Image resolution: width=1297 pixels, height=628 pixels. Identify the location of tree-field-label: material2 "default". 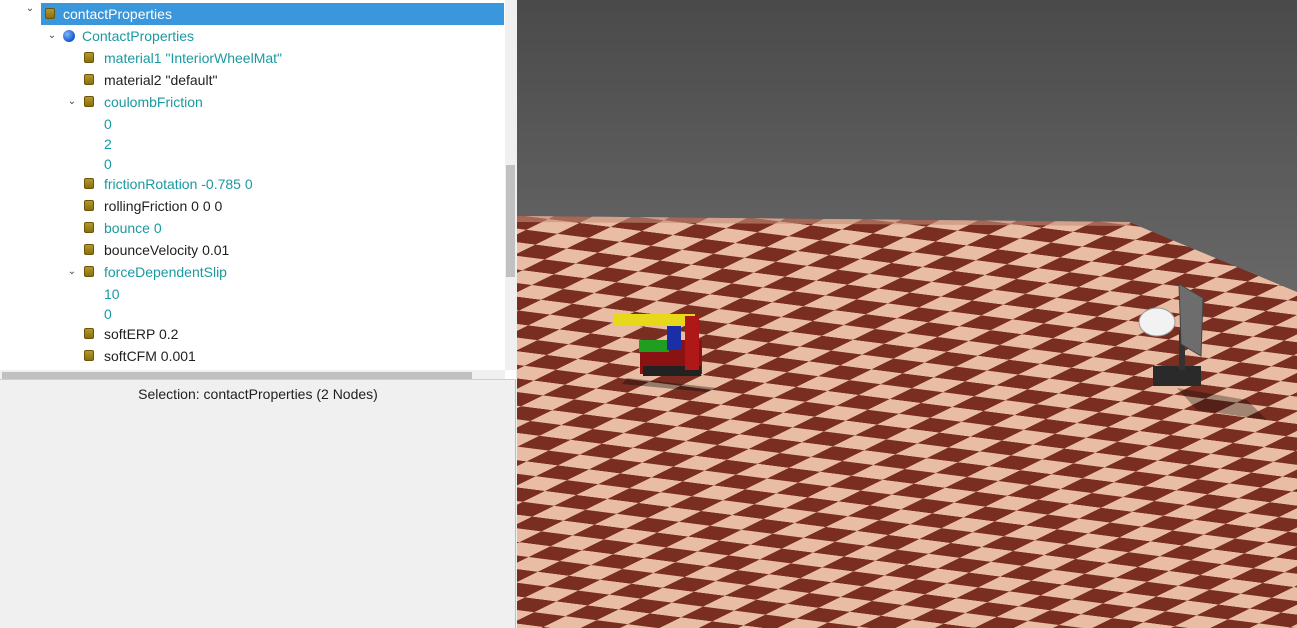
(161, 80).